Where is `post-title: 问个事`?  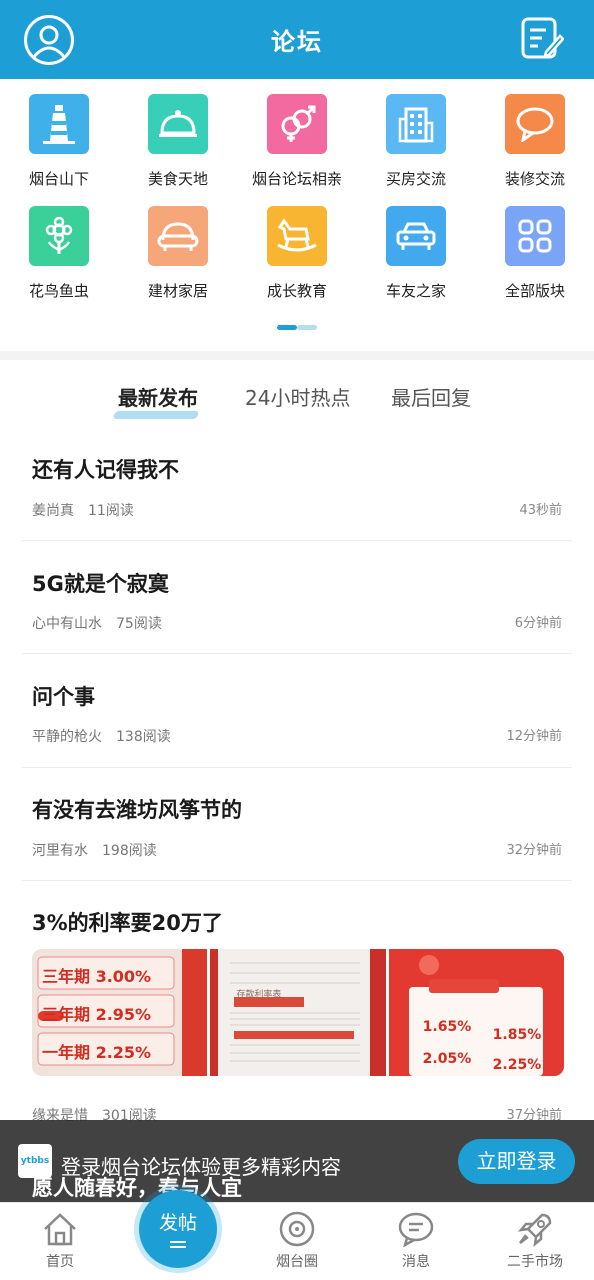 post-title: 问个事 is located at coordinates (63, 697).